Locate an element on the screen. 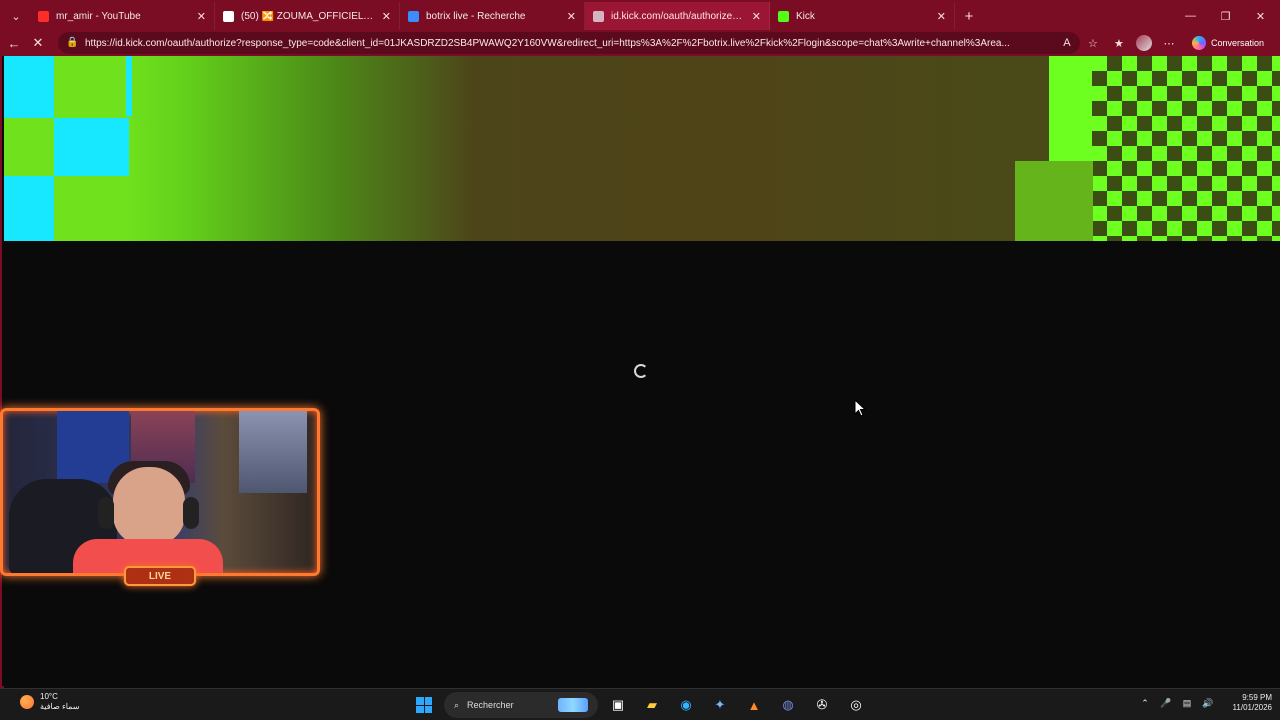 This screenshot has height=720, width=1280. window-controls: — ❐ ✕ is located at coordinates (1225, 16).